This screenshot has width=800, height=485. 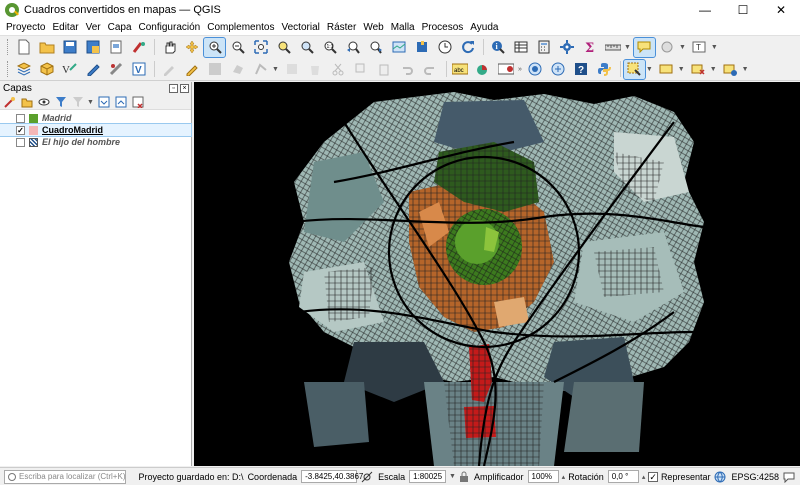 I want to click on minimize-button: —, so click(x=705, y=10).